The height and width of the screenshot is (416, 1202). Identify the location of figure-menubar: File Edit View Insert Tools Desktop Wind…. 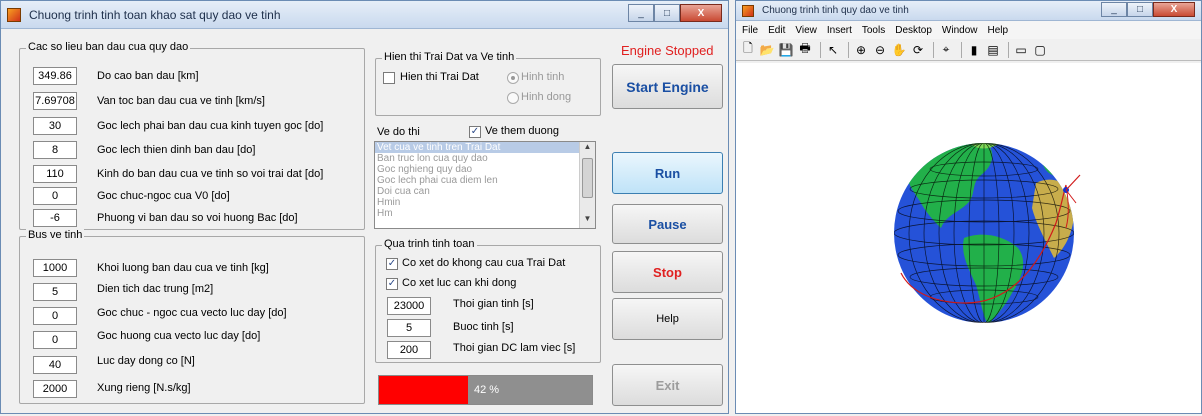
(968, 30).